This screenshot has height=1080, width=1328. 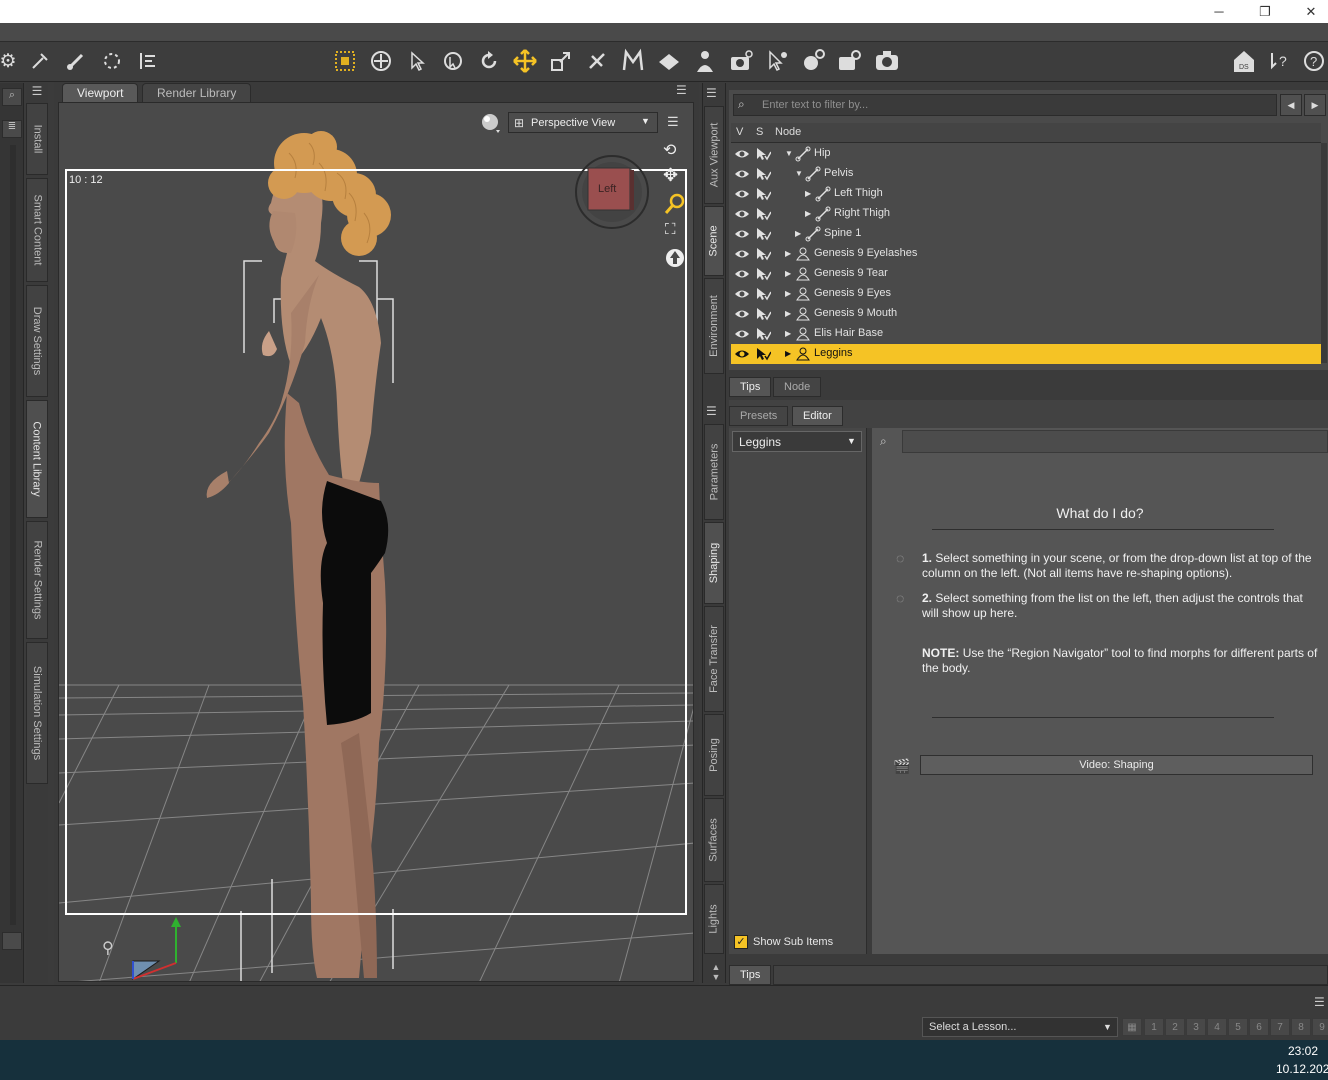 What do you see at coordinates (583, 122) in the screenshot?
I see `camera-select: Perspective View ⊞ ▼` at bounding box center [583, 122].